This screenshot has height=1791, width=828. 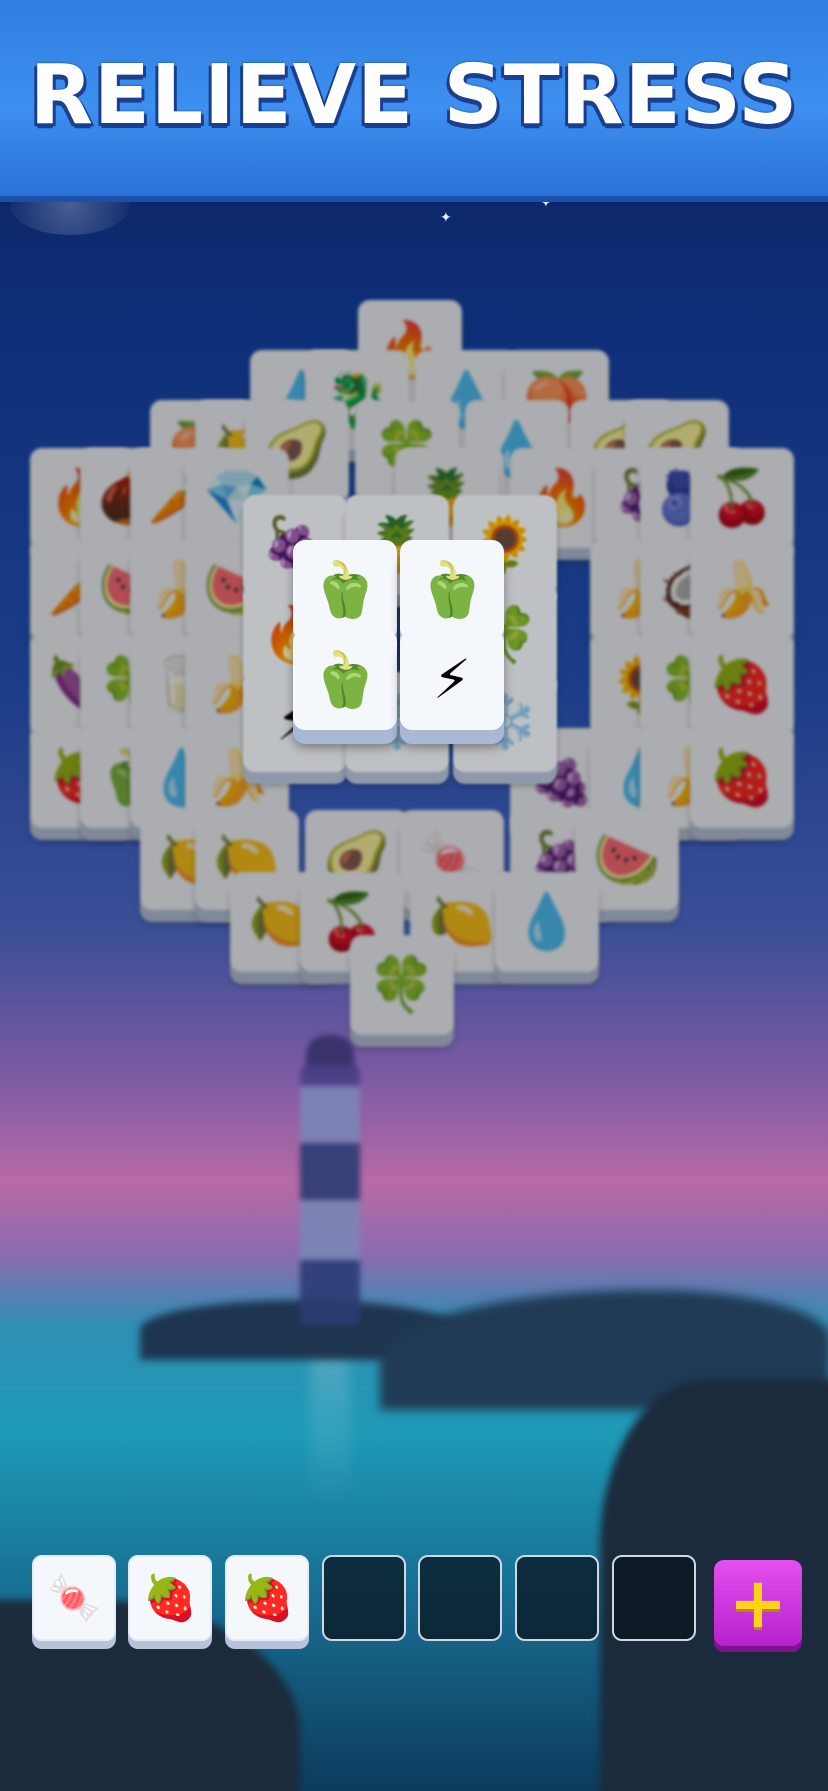 I want to click on tile-clover: 🍀, so click(x=402, y=985).